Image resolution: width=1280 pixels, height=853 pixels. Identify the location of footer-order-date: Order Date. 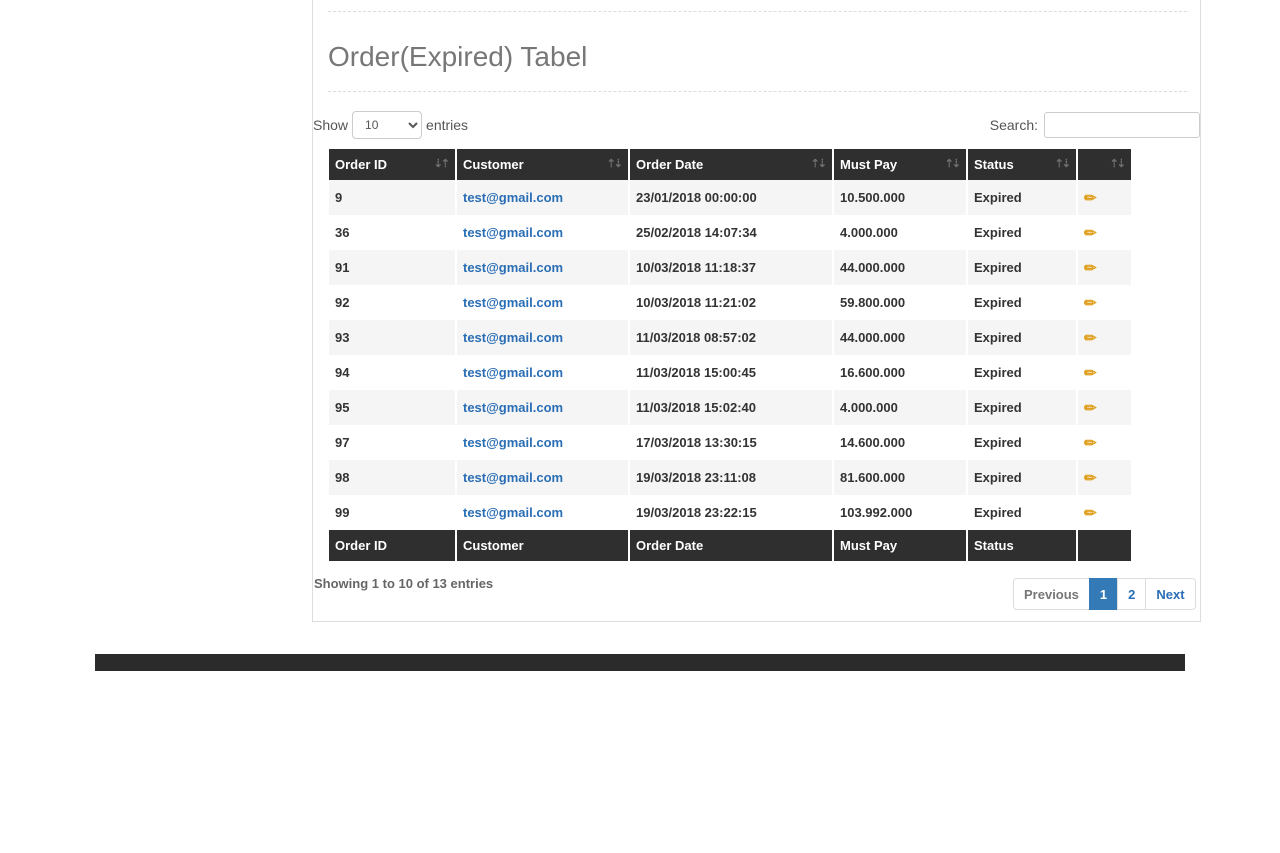
(731, 545).